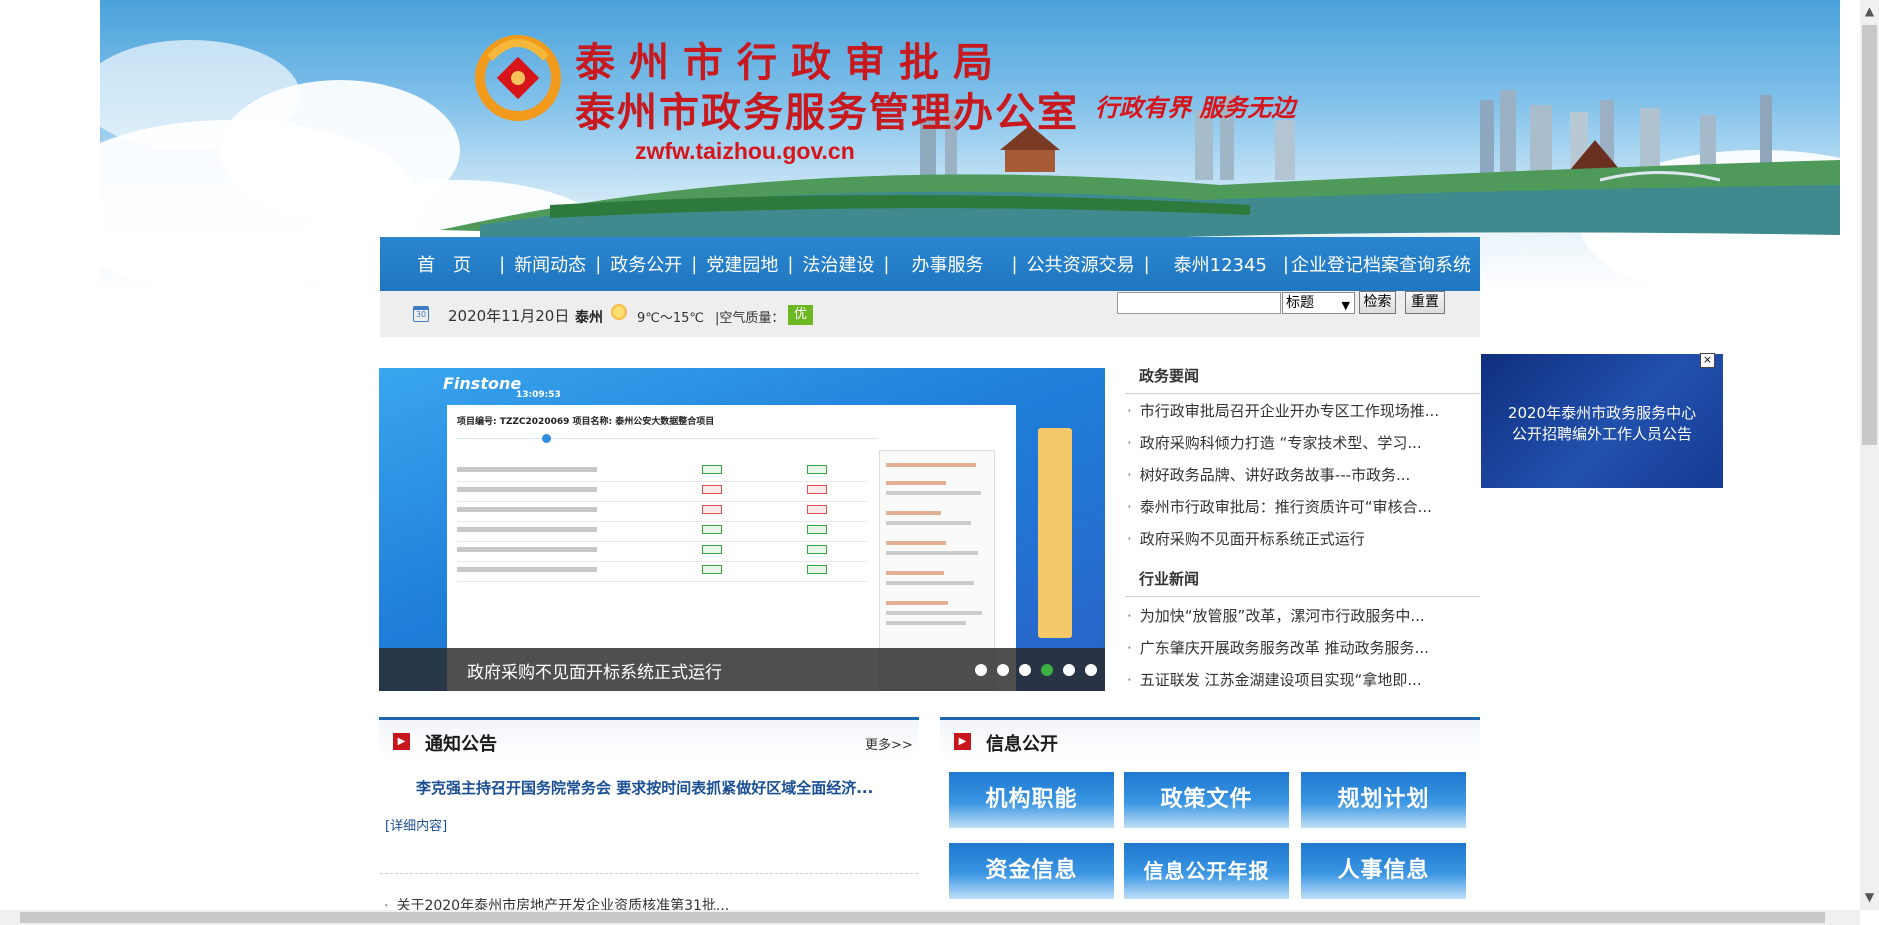 The image size is (1879, 925). I want to click on calendar-icon: 30, so click(421, 314).